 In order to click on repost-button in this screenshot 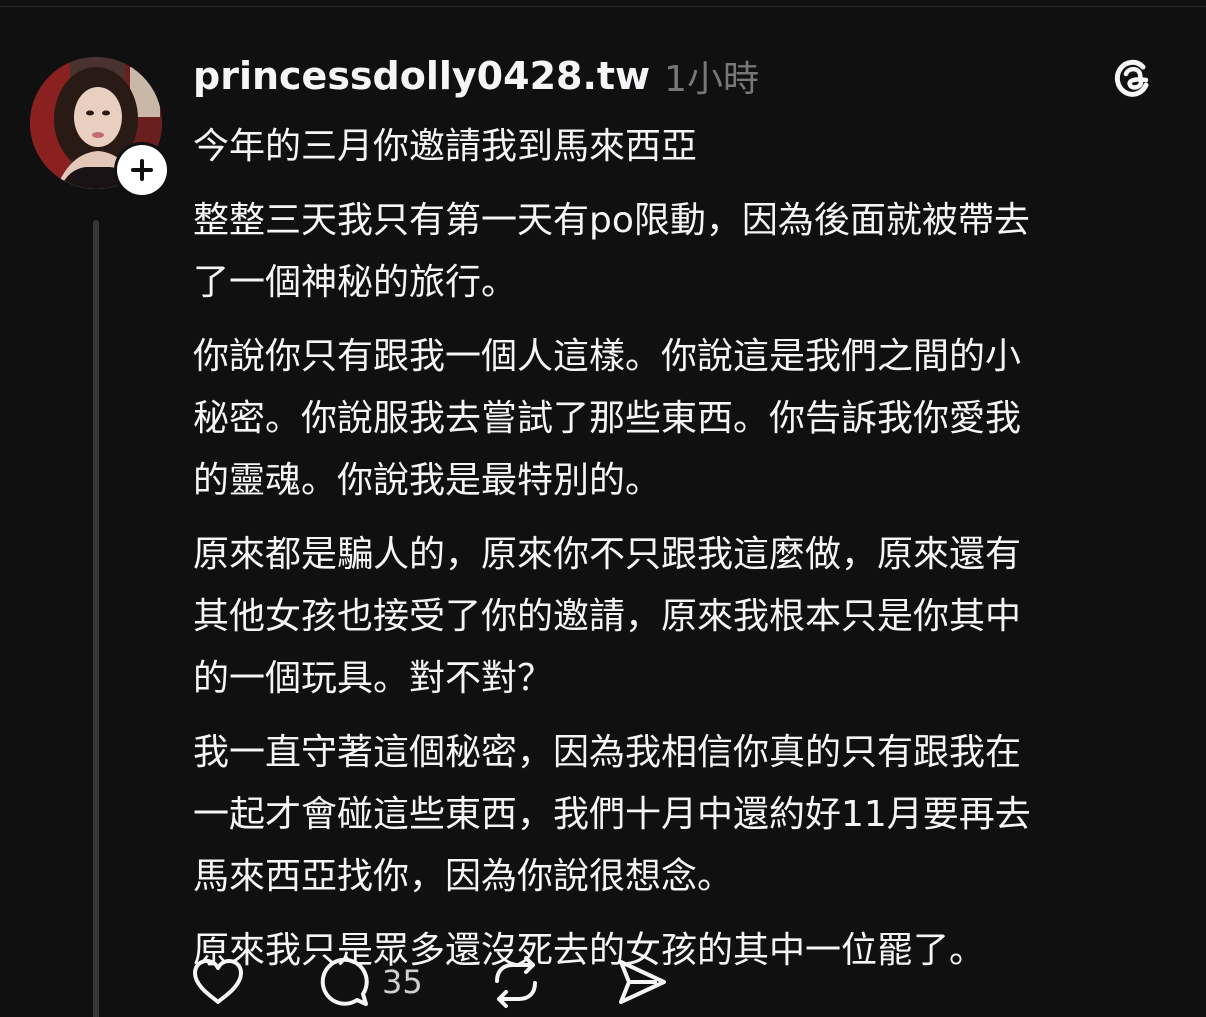, I will do `click(516, 982)`.